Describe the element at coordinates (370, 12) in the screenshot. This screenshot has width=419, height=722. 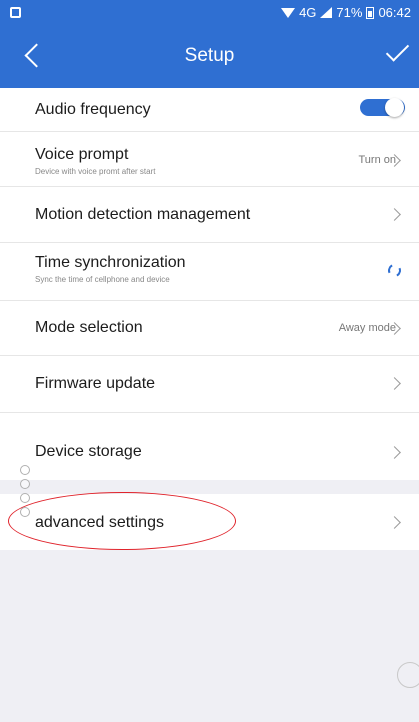
I see `battery-icon` at that location.